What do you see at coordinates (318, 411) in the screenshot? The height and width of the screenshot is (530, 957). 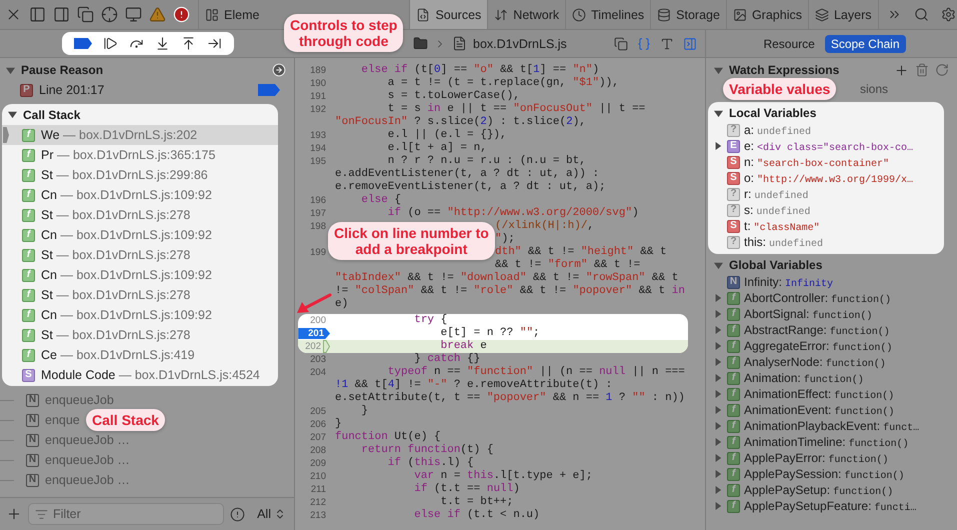 I see `line-number: 205` at bounding box center [318, 411].